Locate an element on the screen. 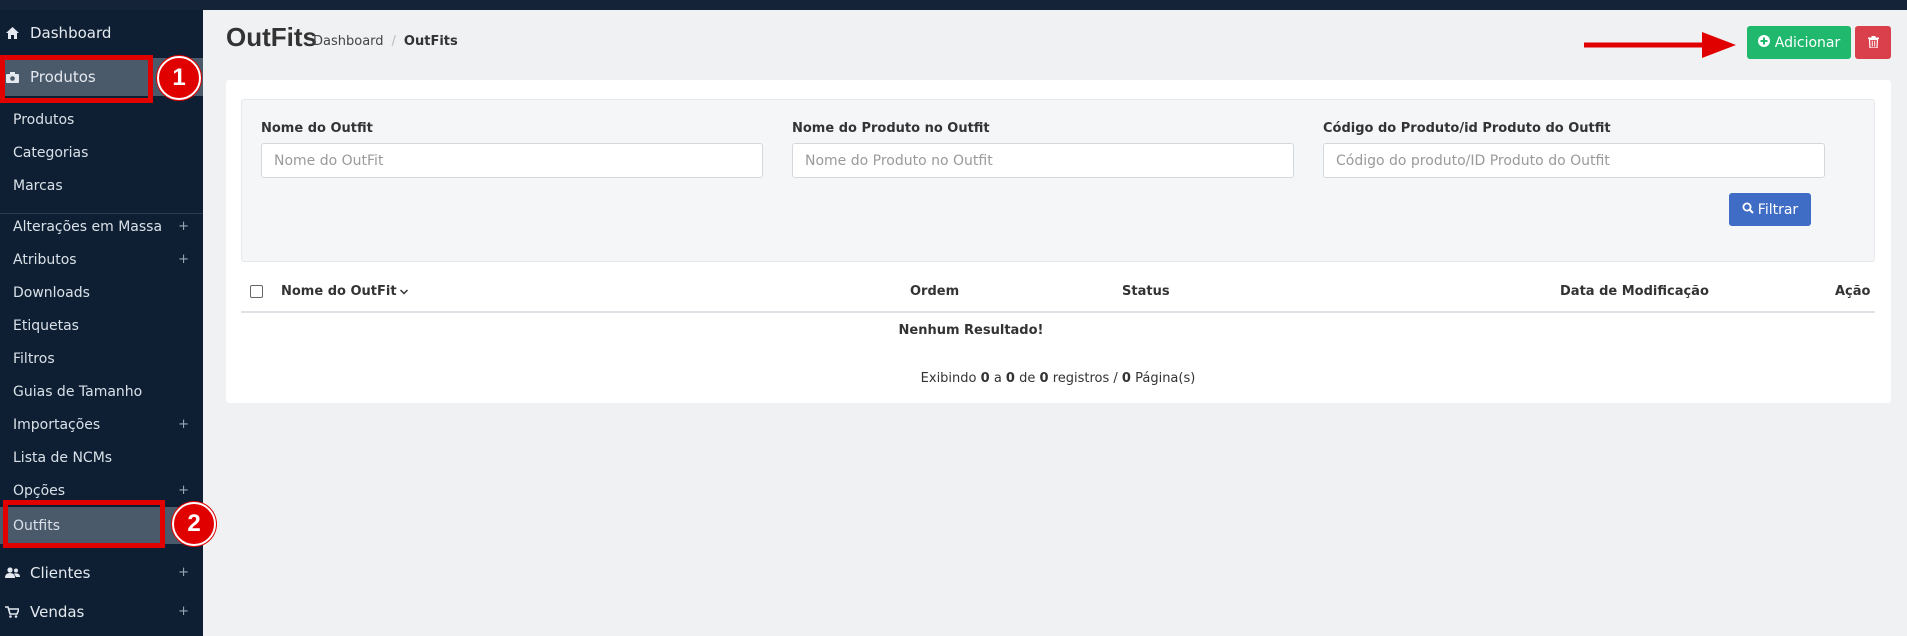 The height and width of the screenshot is (636, 1907). sidebar-sub-downloads: Downloads is located at coordinates (101, 292).